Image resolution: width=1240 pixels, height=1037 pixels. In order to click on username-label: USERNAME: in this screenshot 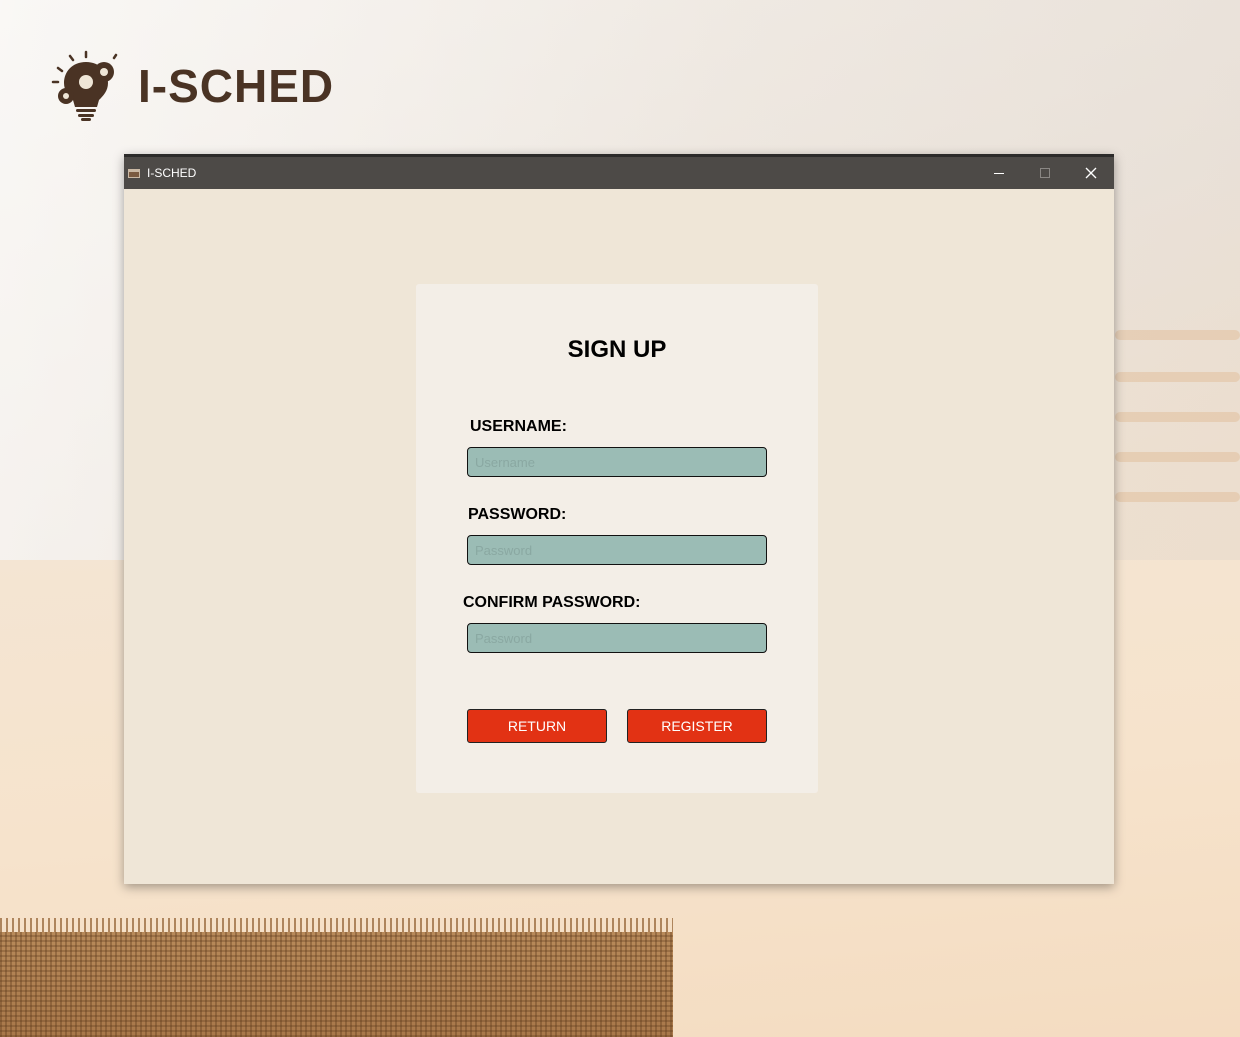, I will do `click(518, 426)`.